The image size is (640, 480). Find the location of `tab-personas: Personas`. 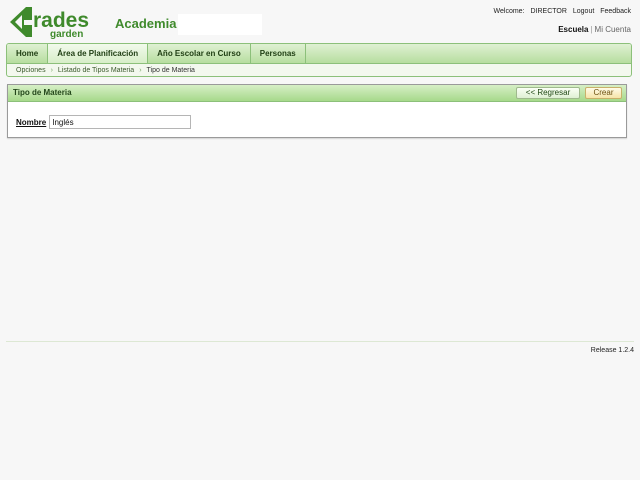

tab-personas: Personas is located at coordinates (278, 53).